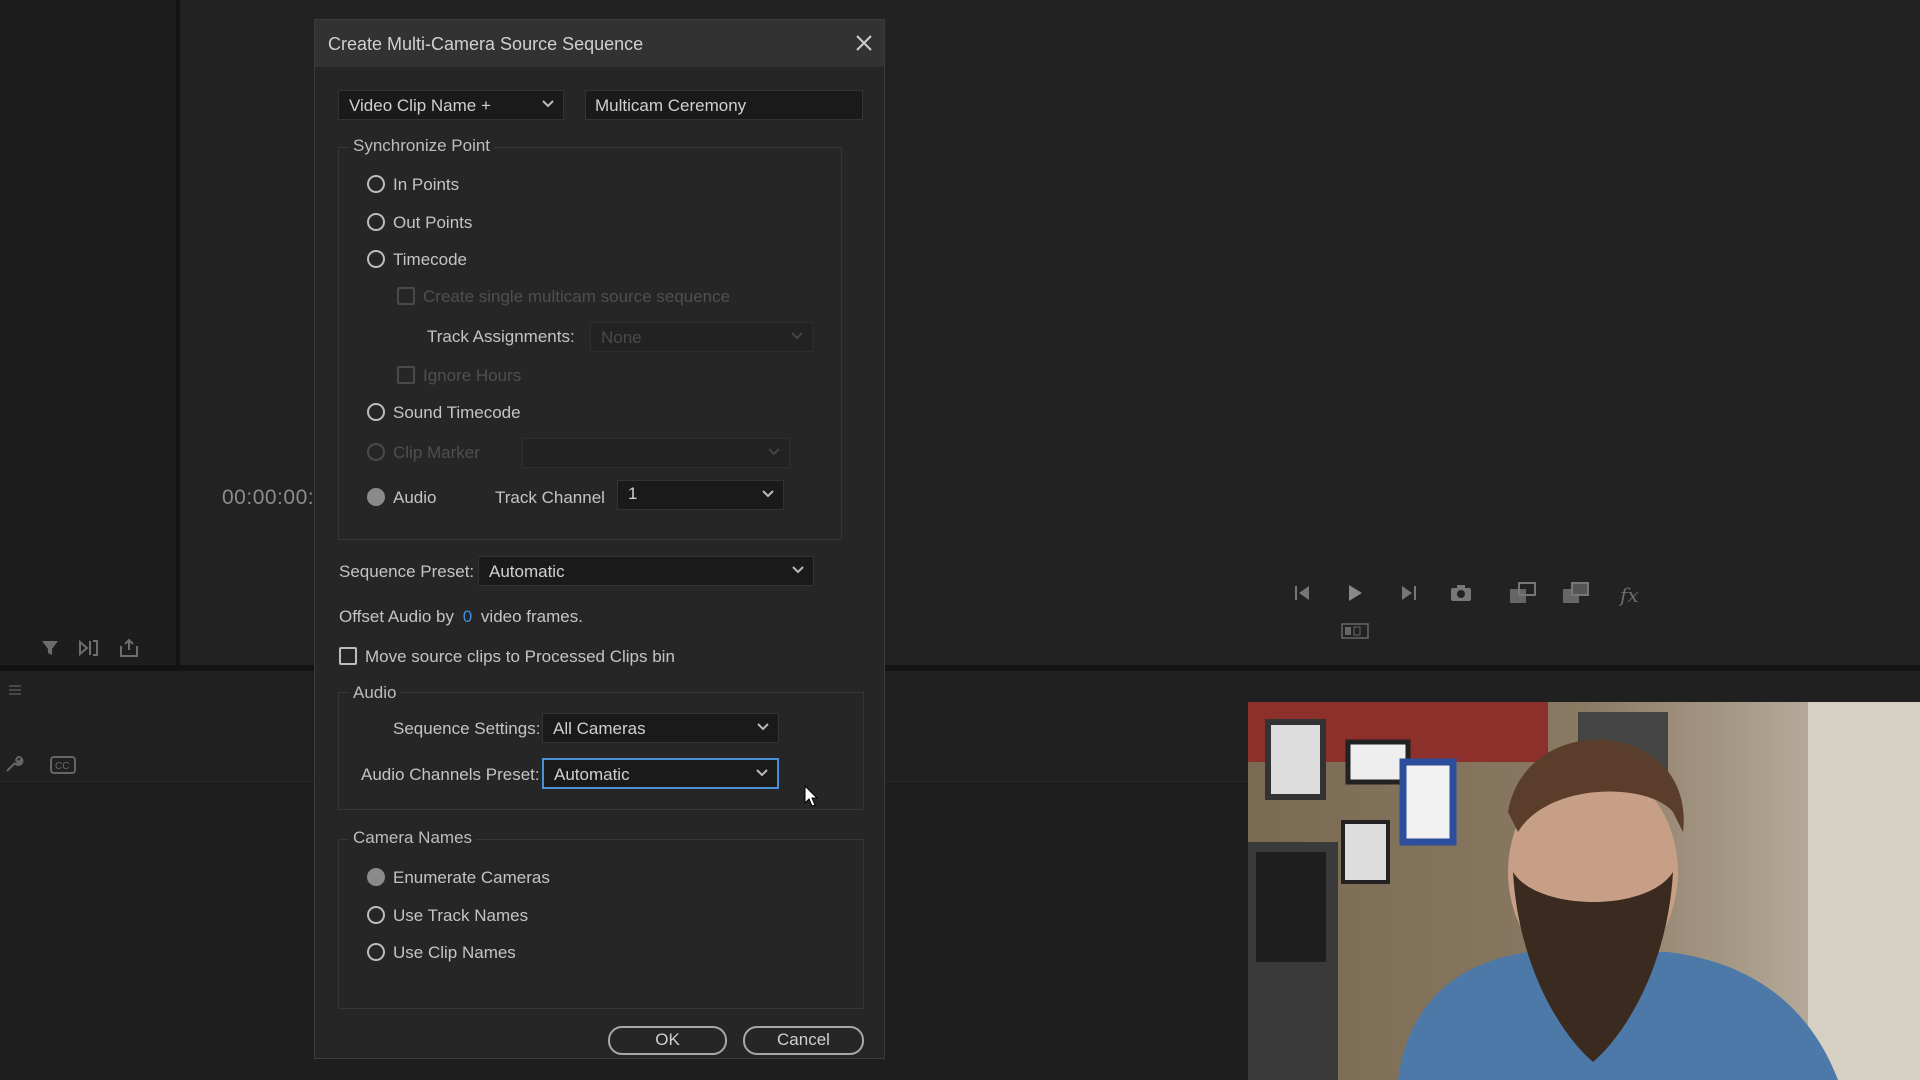  I want to click on move-clips-checkbox, so click(348, 656).